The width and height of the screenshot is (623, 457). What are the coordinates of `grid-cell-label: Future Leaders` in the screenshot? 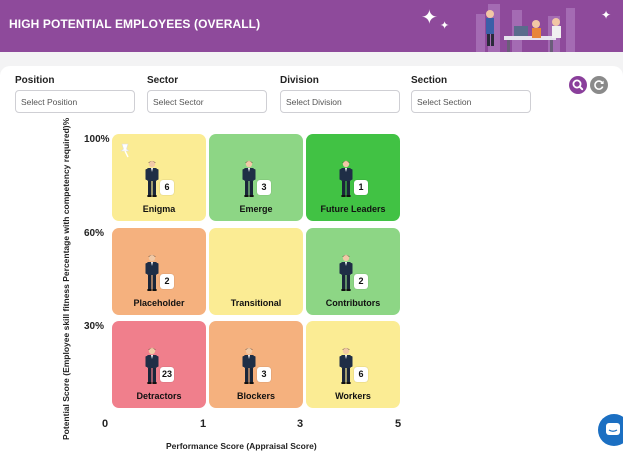 It's located at (353, 209).